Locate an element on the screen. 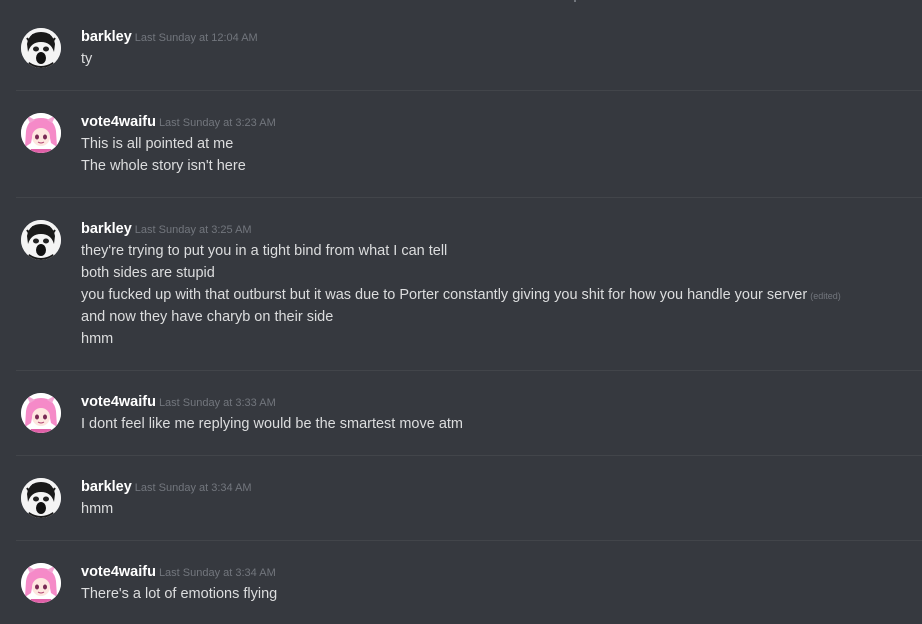  message-line: ty is located at coordinates (87, 59).